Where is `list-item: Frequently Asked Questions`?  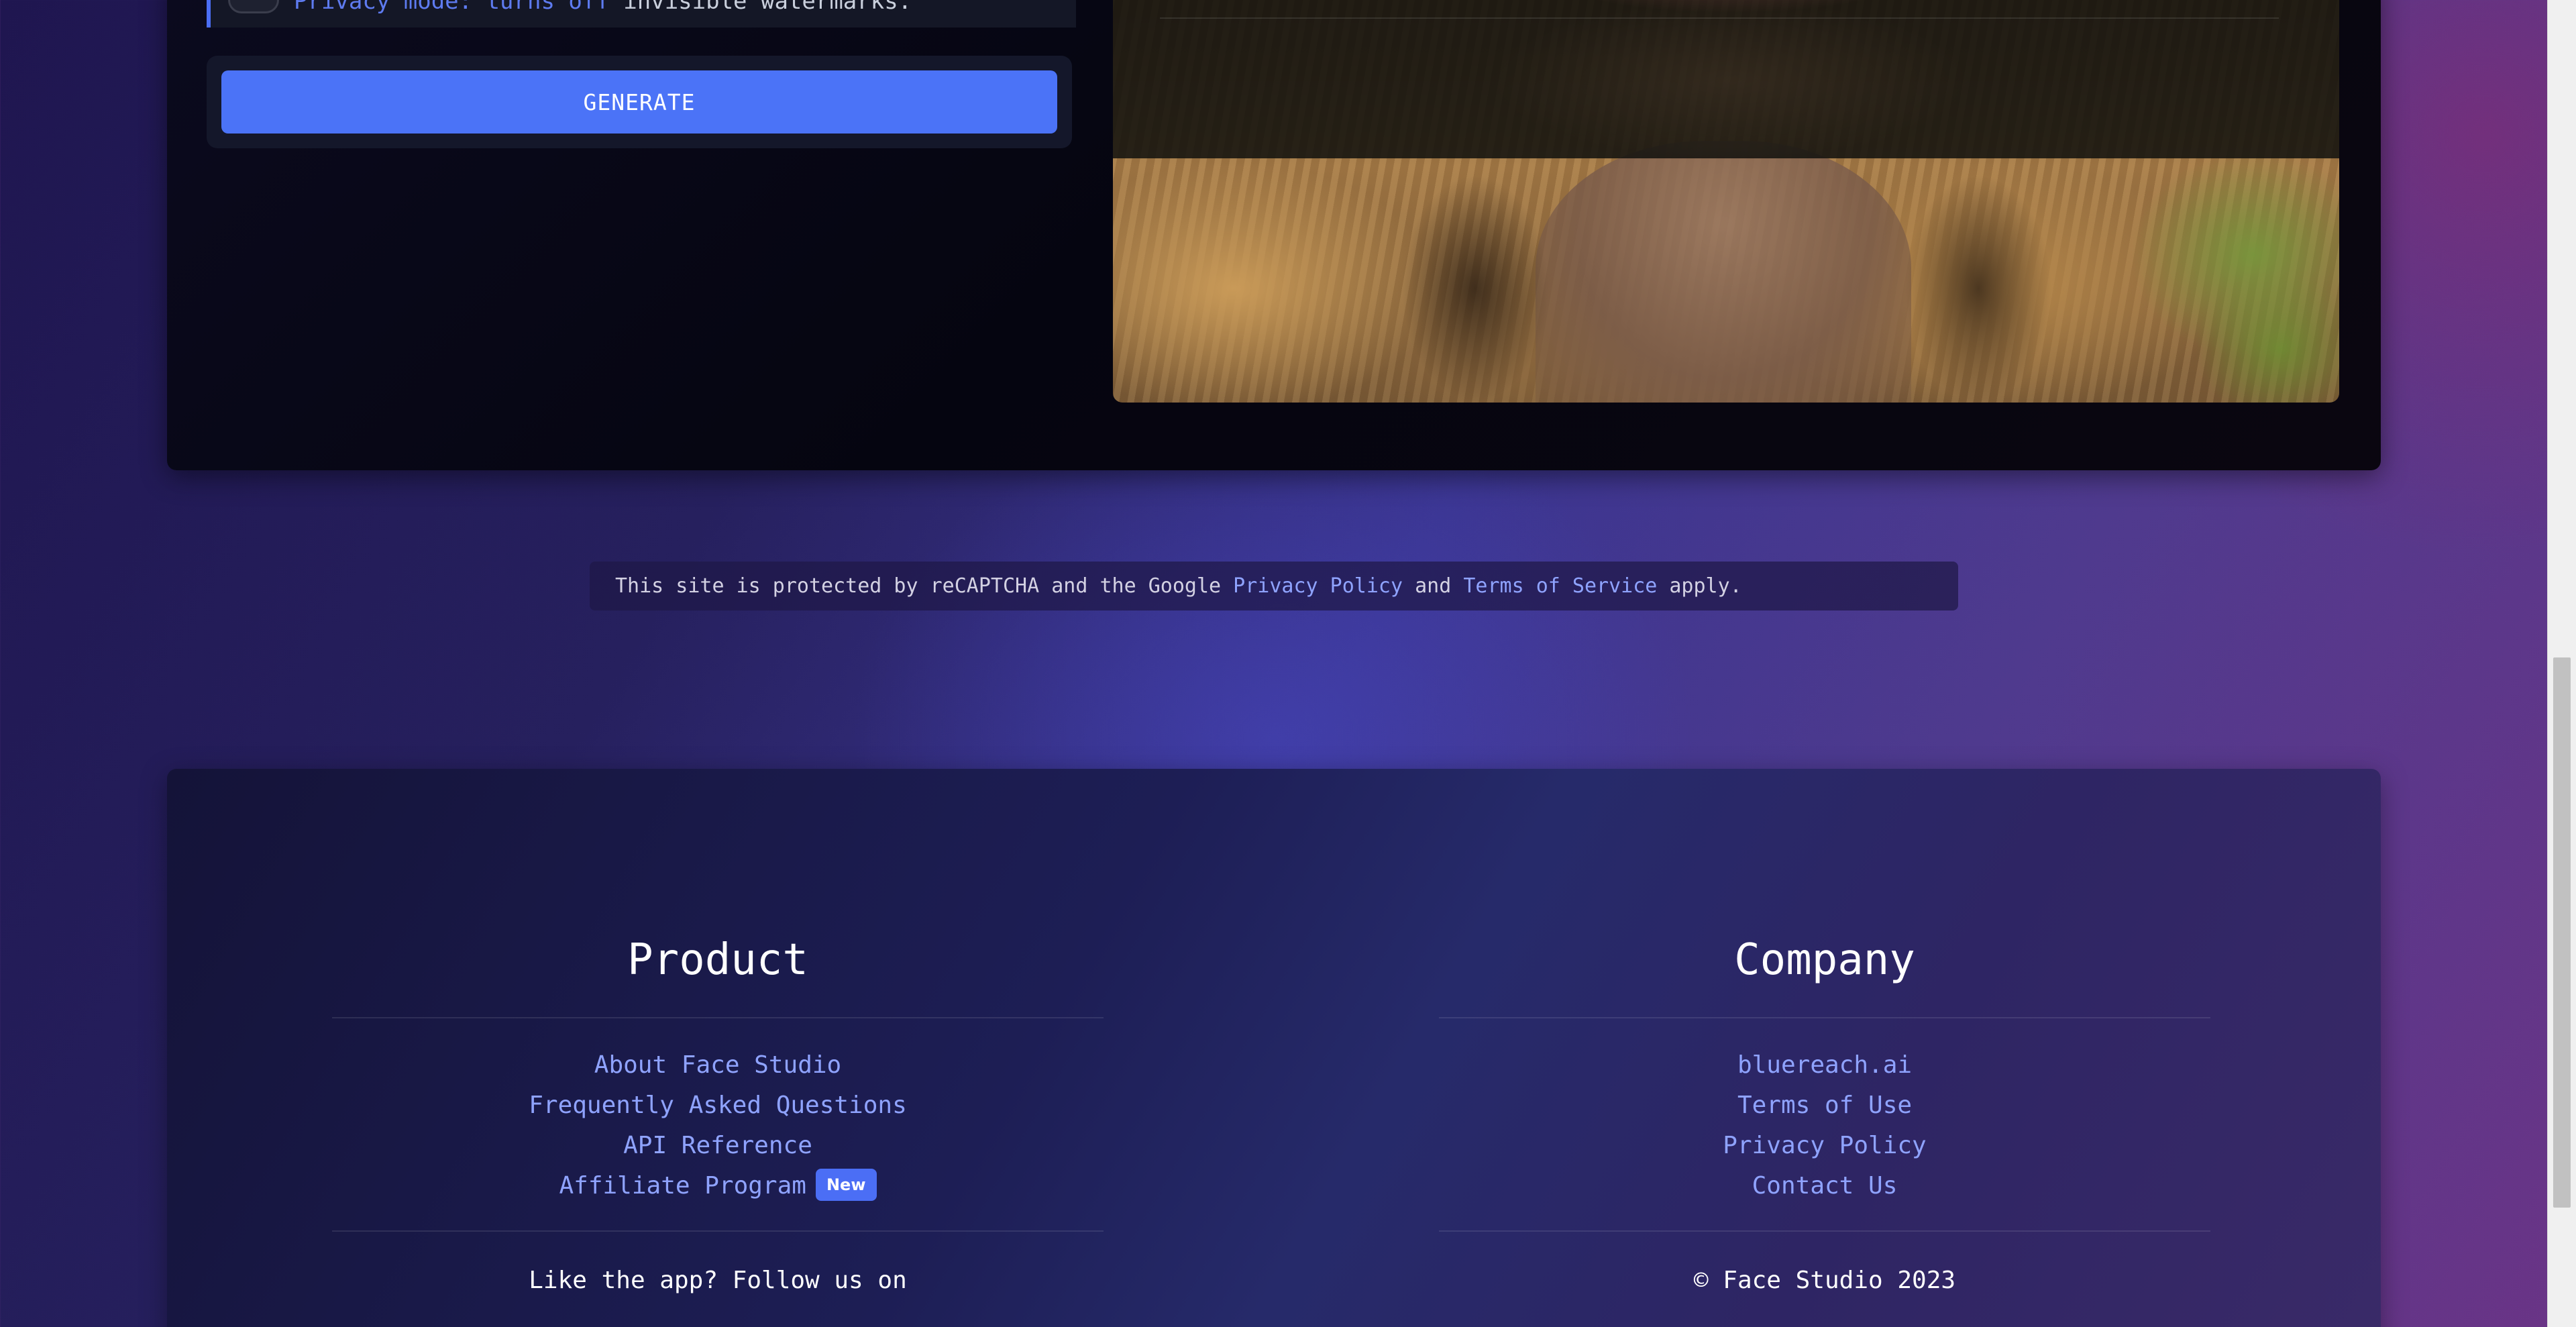 list-item: Frequently Asked Questions is located at coordinates (718, 1105).